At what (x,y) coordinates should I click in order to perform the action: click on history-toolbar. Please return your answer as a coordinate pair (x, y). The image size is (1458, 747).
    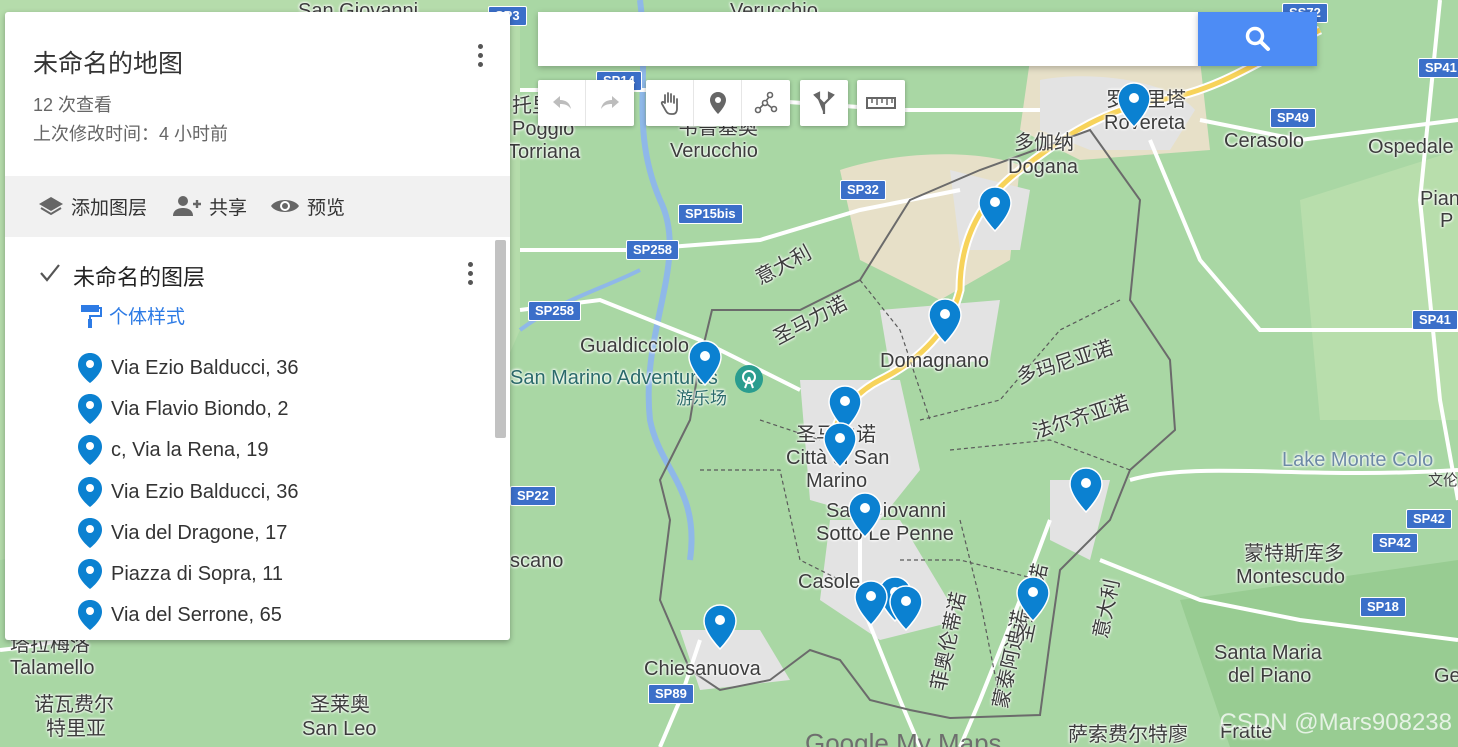
    Looking at the image, I should click on (586, 103).